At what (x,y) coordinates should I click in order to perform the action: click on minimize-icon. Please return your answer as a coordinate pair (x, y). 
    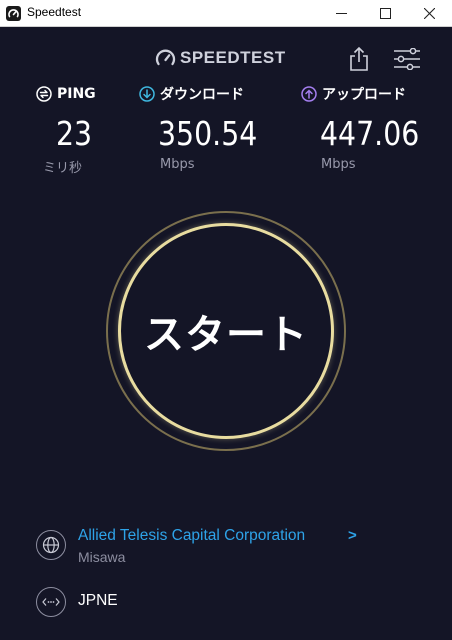
    Looking at the image, I should click on (341, 13).